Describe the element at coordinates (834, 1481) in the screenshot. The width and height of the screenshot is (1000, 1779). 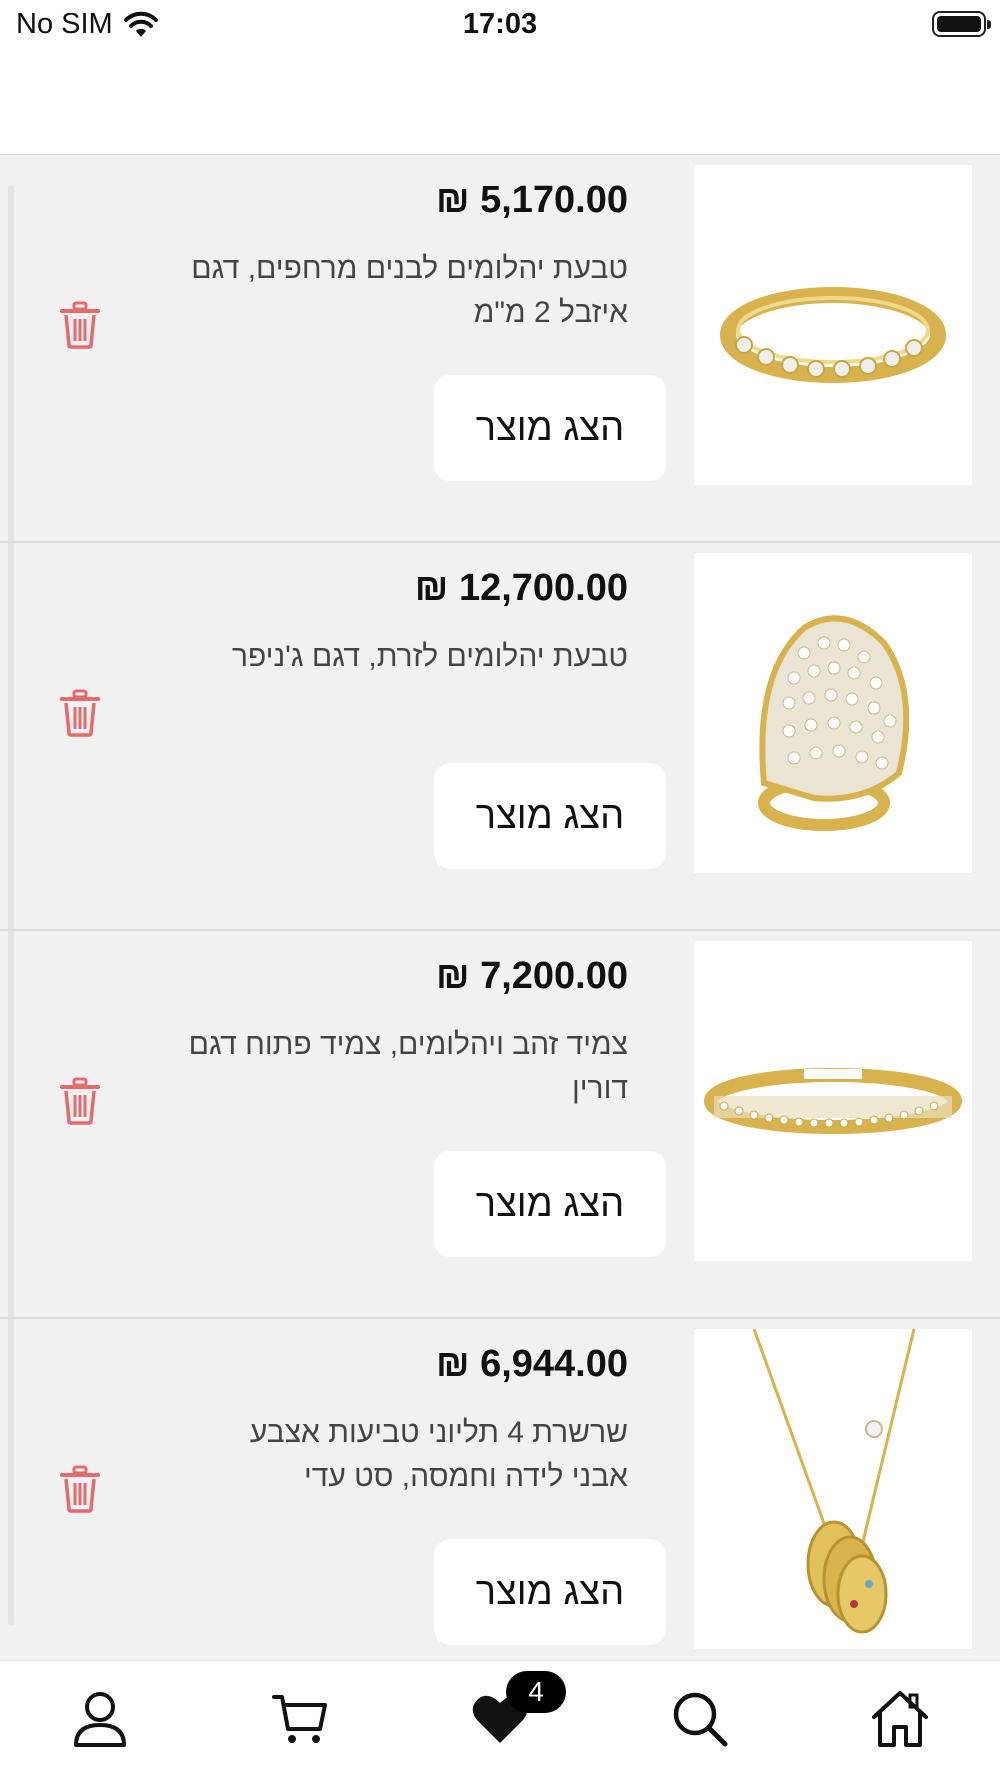
I see `necklace-pendants-image` at that location.